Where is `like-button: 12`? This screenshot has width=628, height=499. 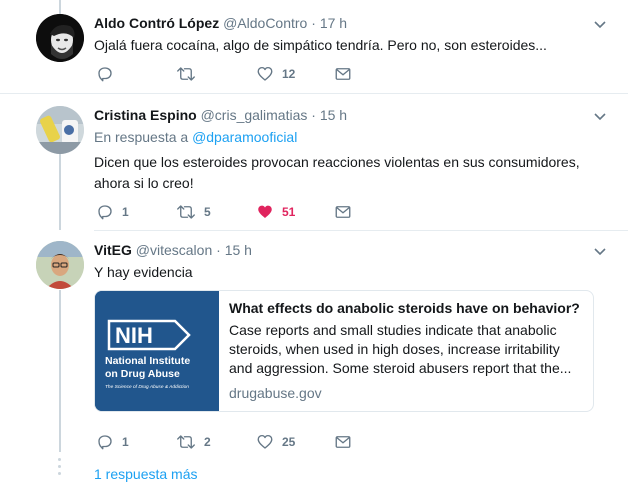
like-button: 12 is located at coordinates (275, 74).